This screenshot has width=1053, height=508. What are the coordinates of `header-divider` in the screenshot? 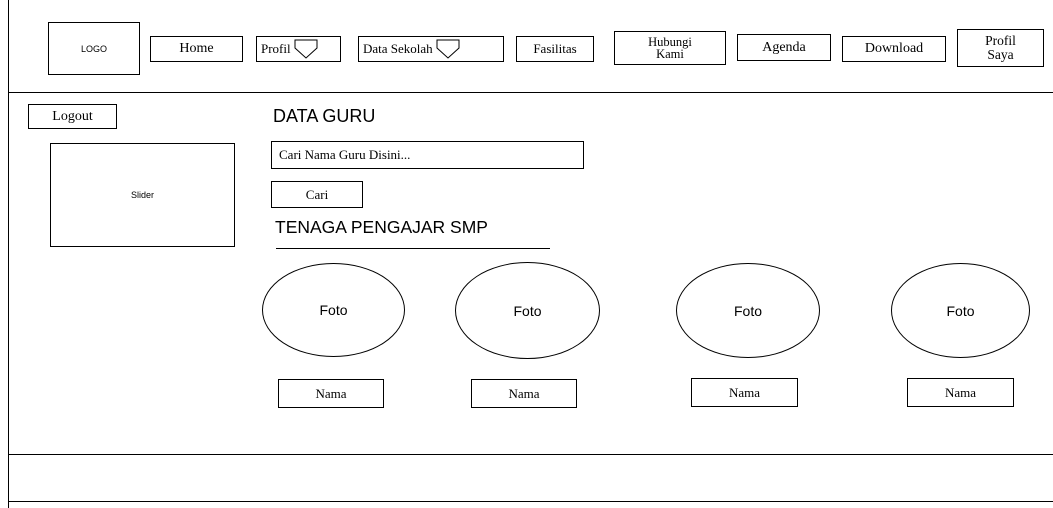 It's located at (530, 92).